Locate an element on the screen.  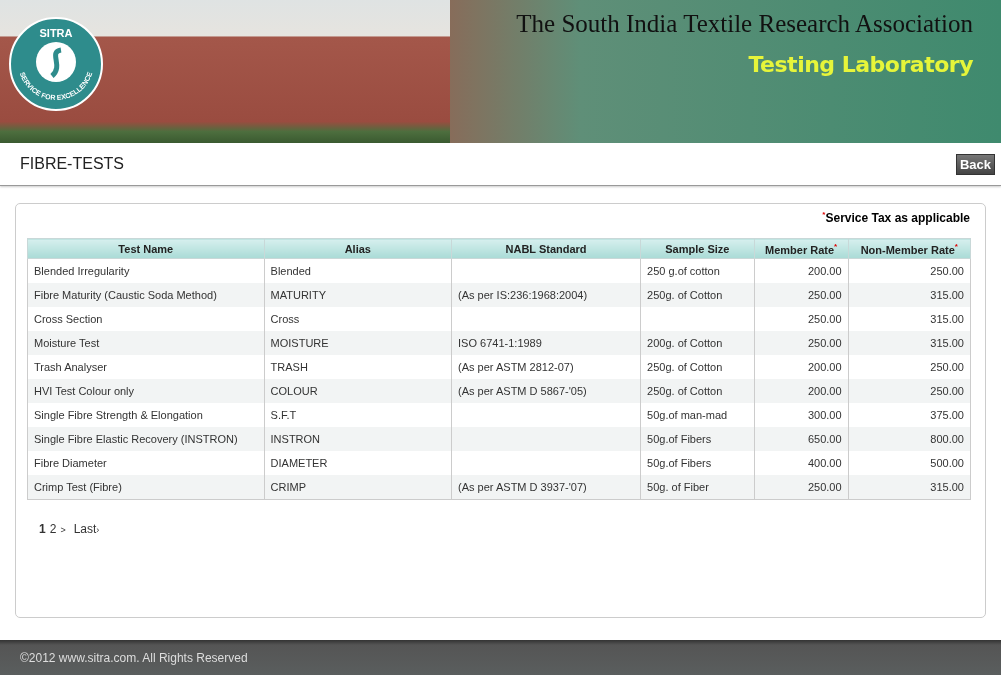
column-header: NABL Standard is located at coordinates (546, 248).